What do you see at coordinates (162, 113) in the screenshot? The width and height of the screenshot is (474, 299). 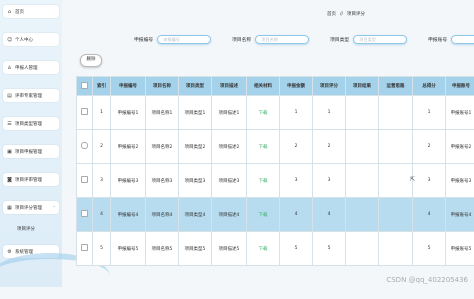 I see `table-cell: 项目名称1` at bounding box center [162, 113].